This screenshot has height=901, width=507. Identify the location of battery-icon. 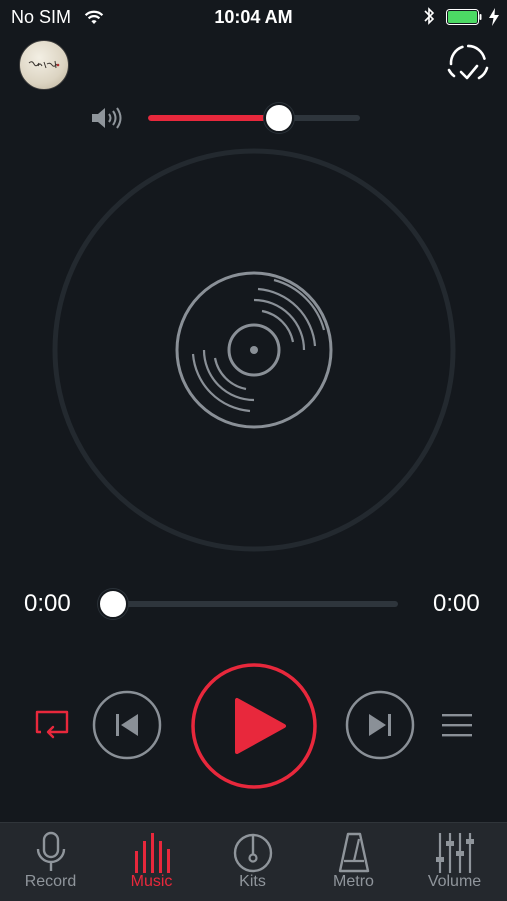
(464, 17).